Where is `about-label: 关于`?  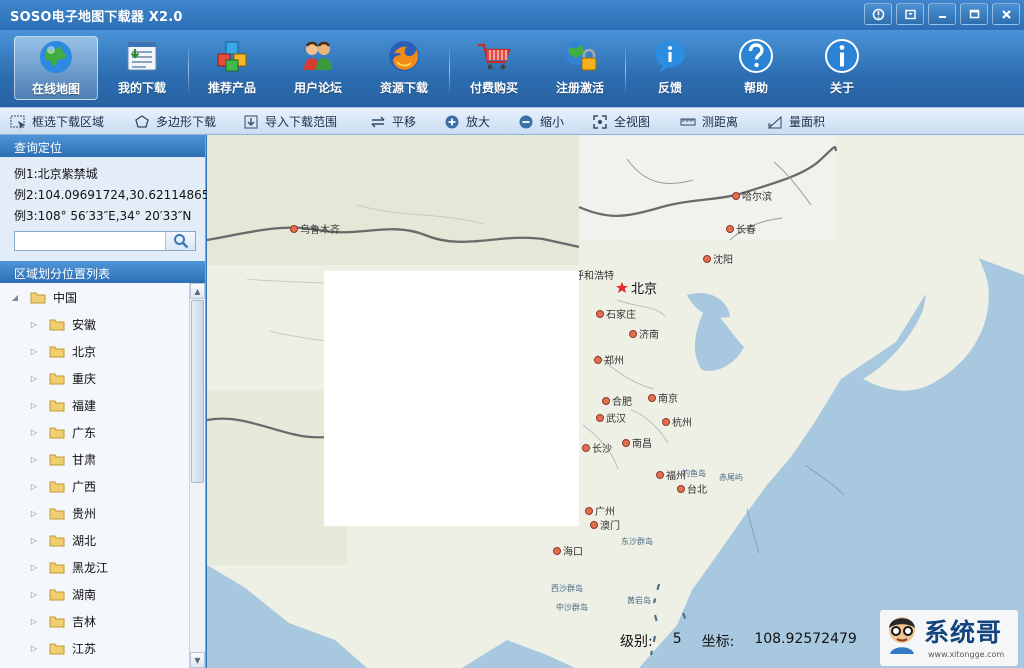
about-label: 关于 is located at coordinates (841, 88).